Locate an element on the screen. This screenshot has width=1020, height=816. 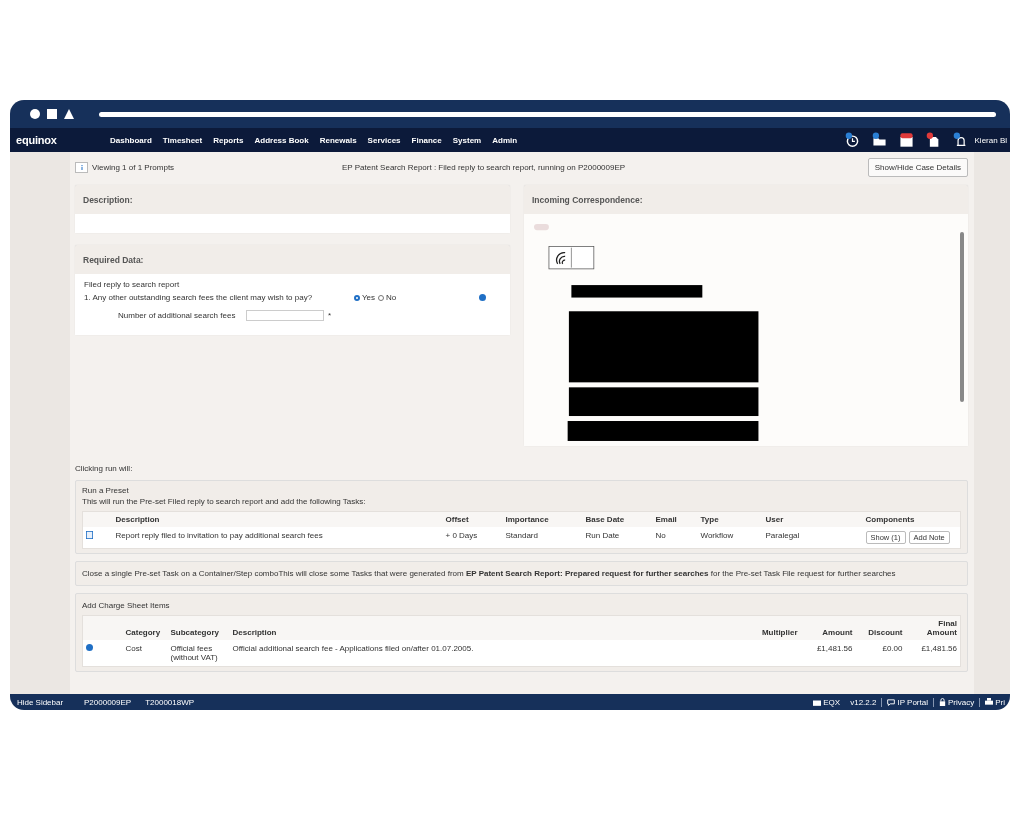
column-header: Amount is located at coordinates (828, 627).